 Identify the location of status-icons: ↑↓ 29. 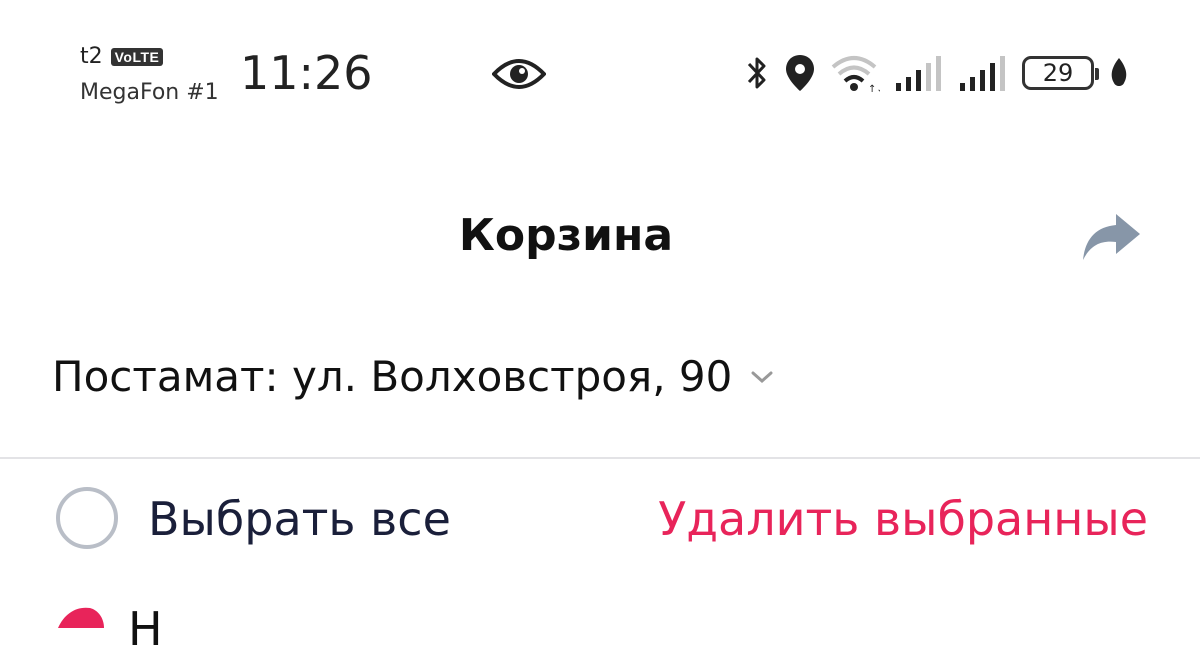
(937, 73).